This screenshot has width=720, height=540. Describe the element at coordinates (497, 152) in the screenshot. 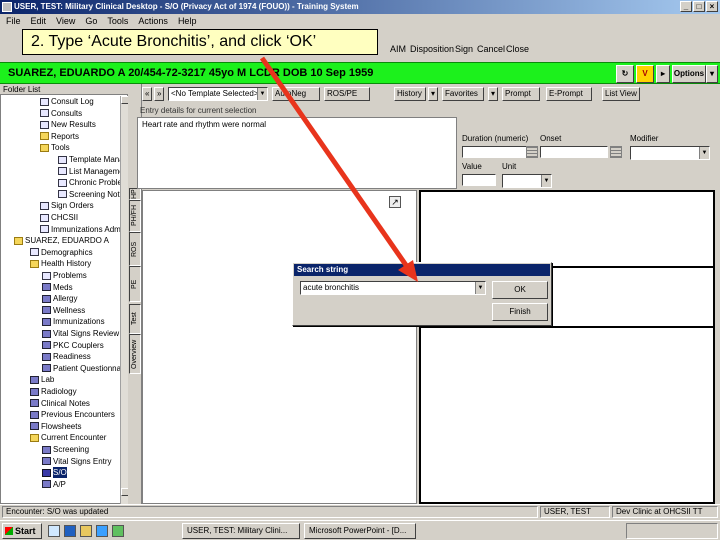

I see `duration-field` at that location.